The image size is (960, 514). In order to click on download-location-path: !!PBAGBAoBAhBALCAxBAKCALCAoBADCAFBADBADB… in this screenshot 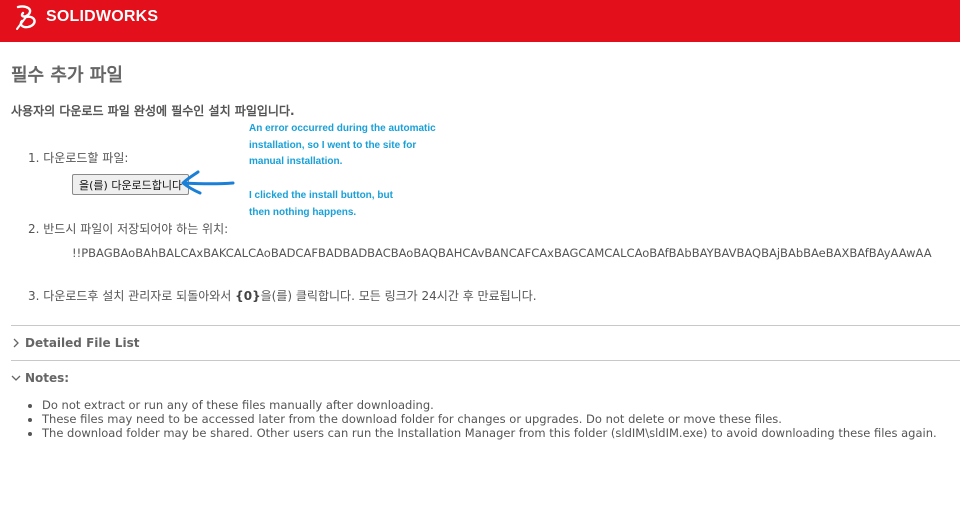, I will do `click(502, 253)`.